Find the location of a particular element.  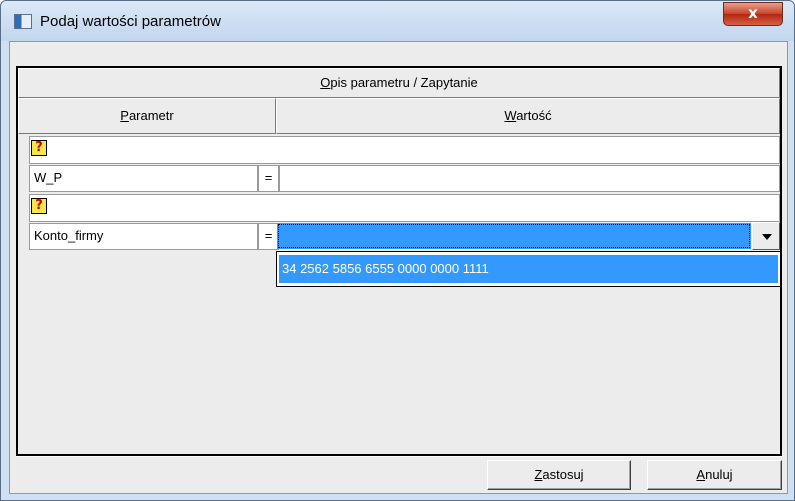

column-parameter-text: arametr is located at coordinates (151, 115).